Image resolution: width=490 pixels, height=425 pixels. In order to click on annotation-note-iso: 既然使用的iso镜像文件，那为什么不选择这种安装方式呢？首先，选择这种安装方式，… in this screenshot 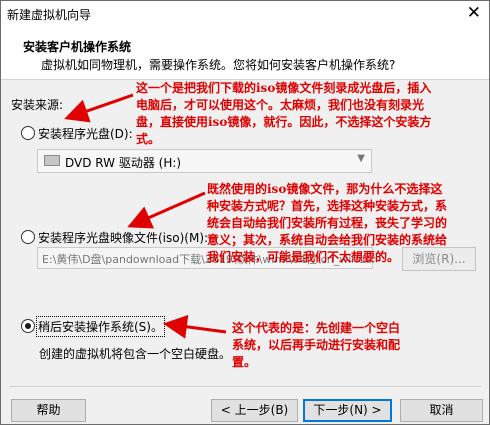, I will do `click(327, 223)`.